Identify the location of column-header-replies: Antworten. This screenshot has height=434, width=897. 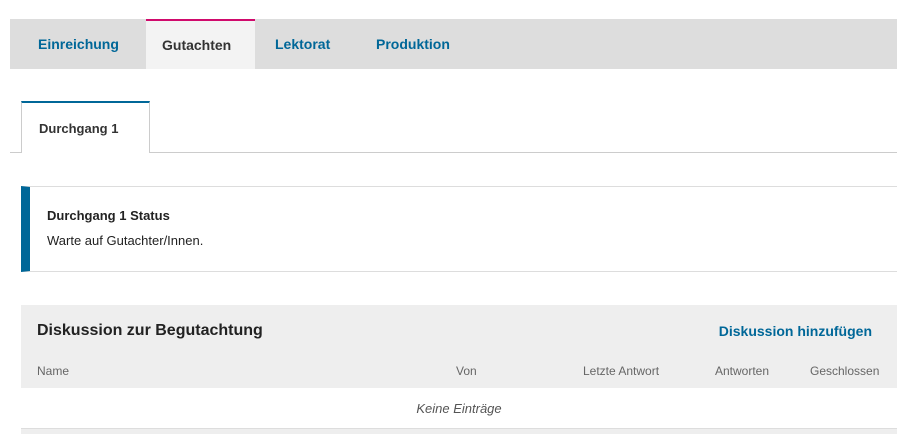
(742, 371).